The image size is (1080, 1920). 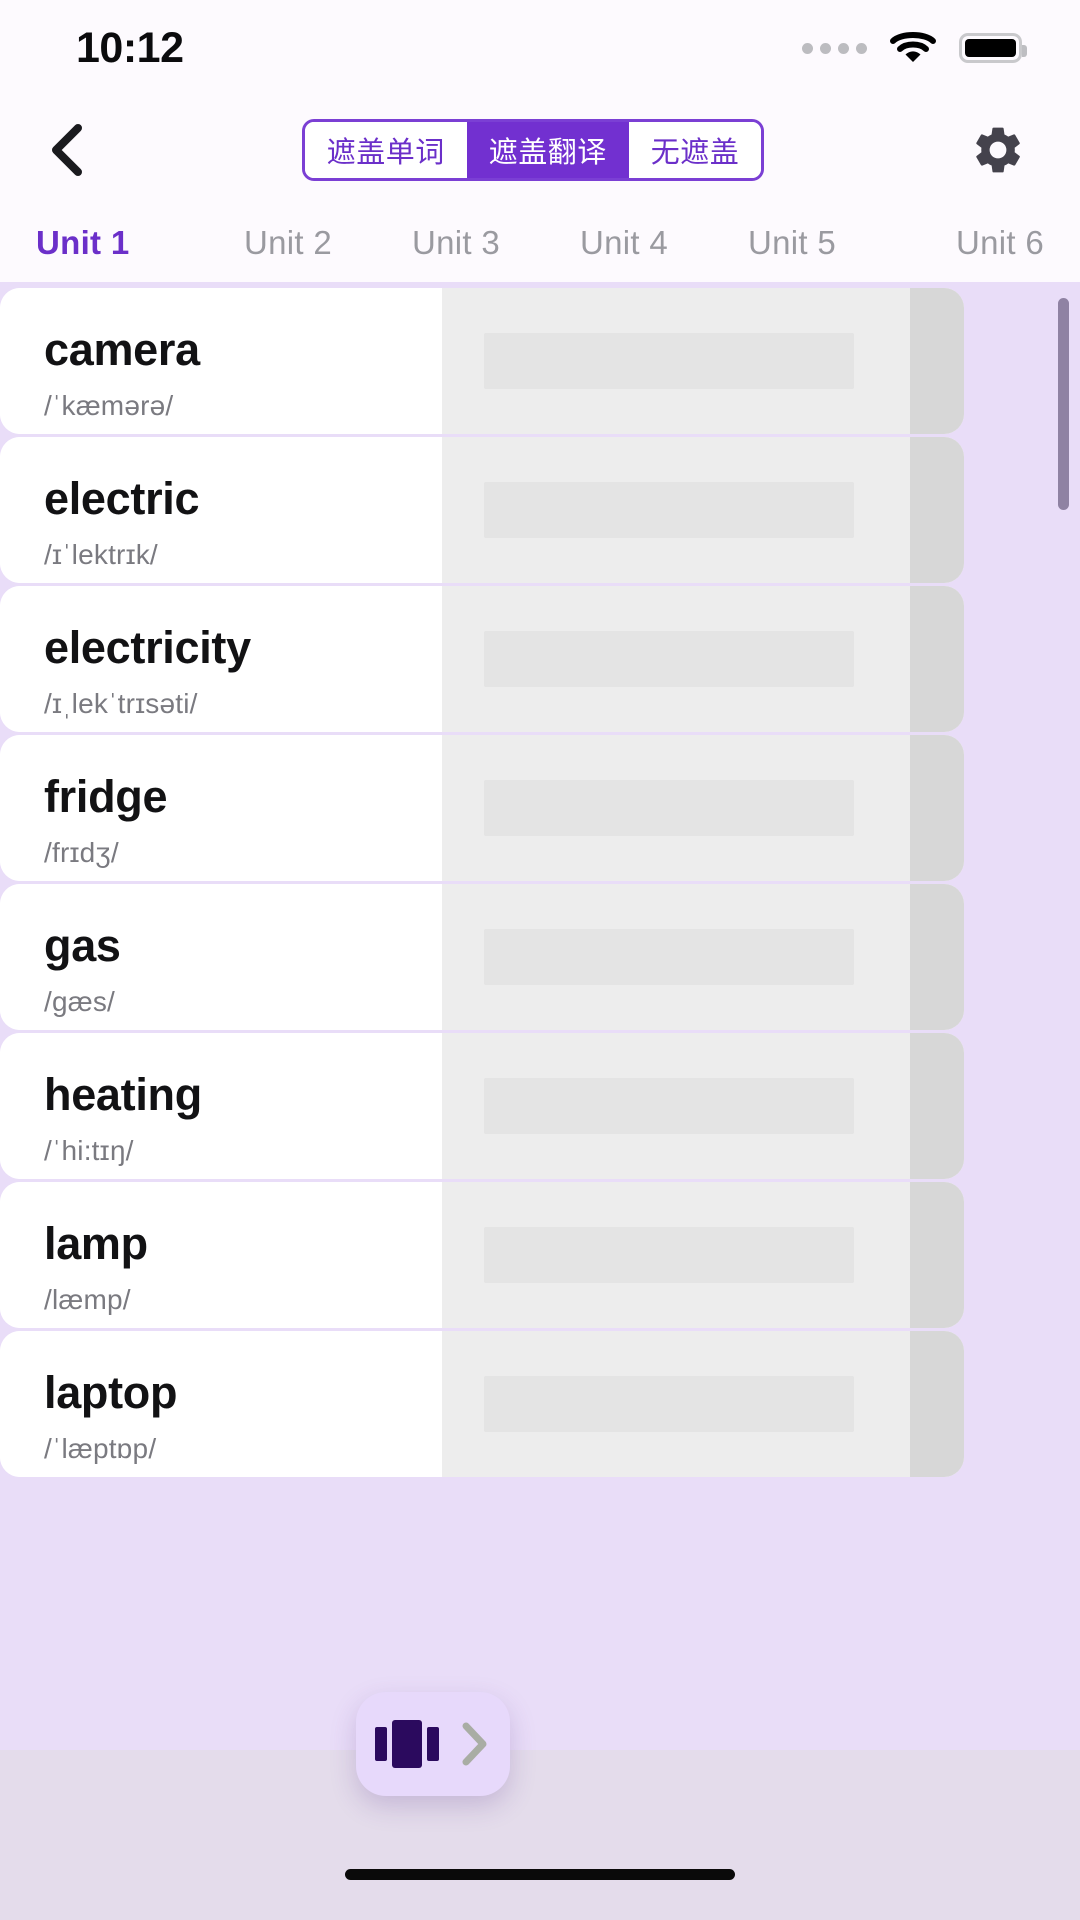 What do you see at coordinates (221, 1106) in the screenshot?
I see `word-card-text: heating/ˈhi:tɪŋ/` at bounding box center [221, 1106].